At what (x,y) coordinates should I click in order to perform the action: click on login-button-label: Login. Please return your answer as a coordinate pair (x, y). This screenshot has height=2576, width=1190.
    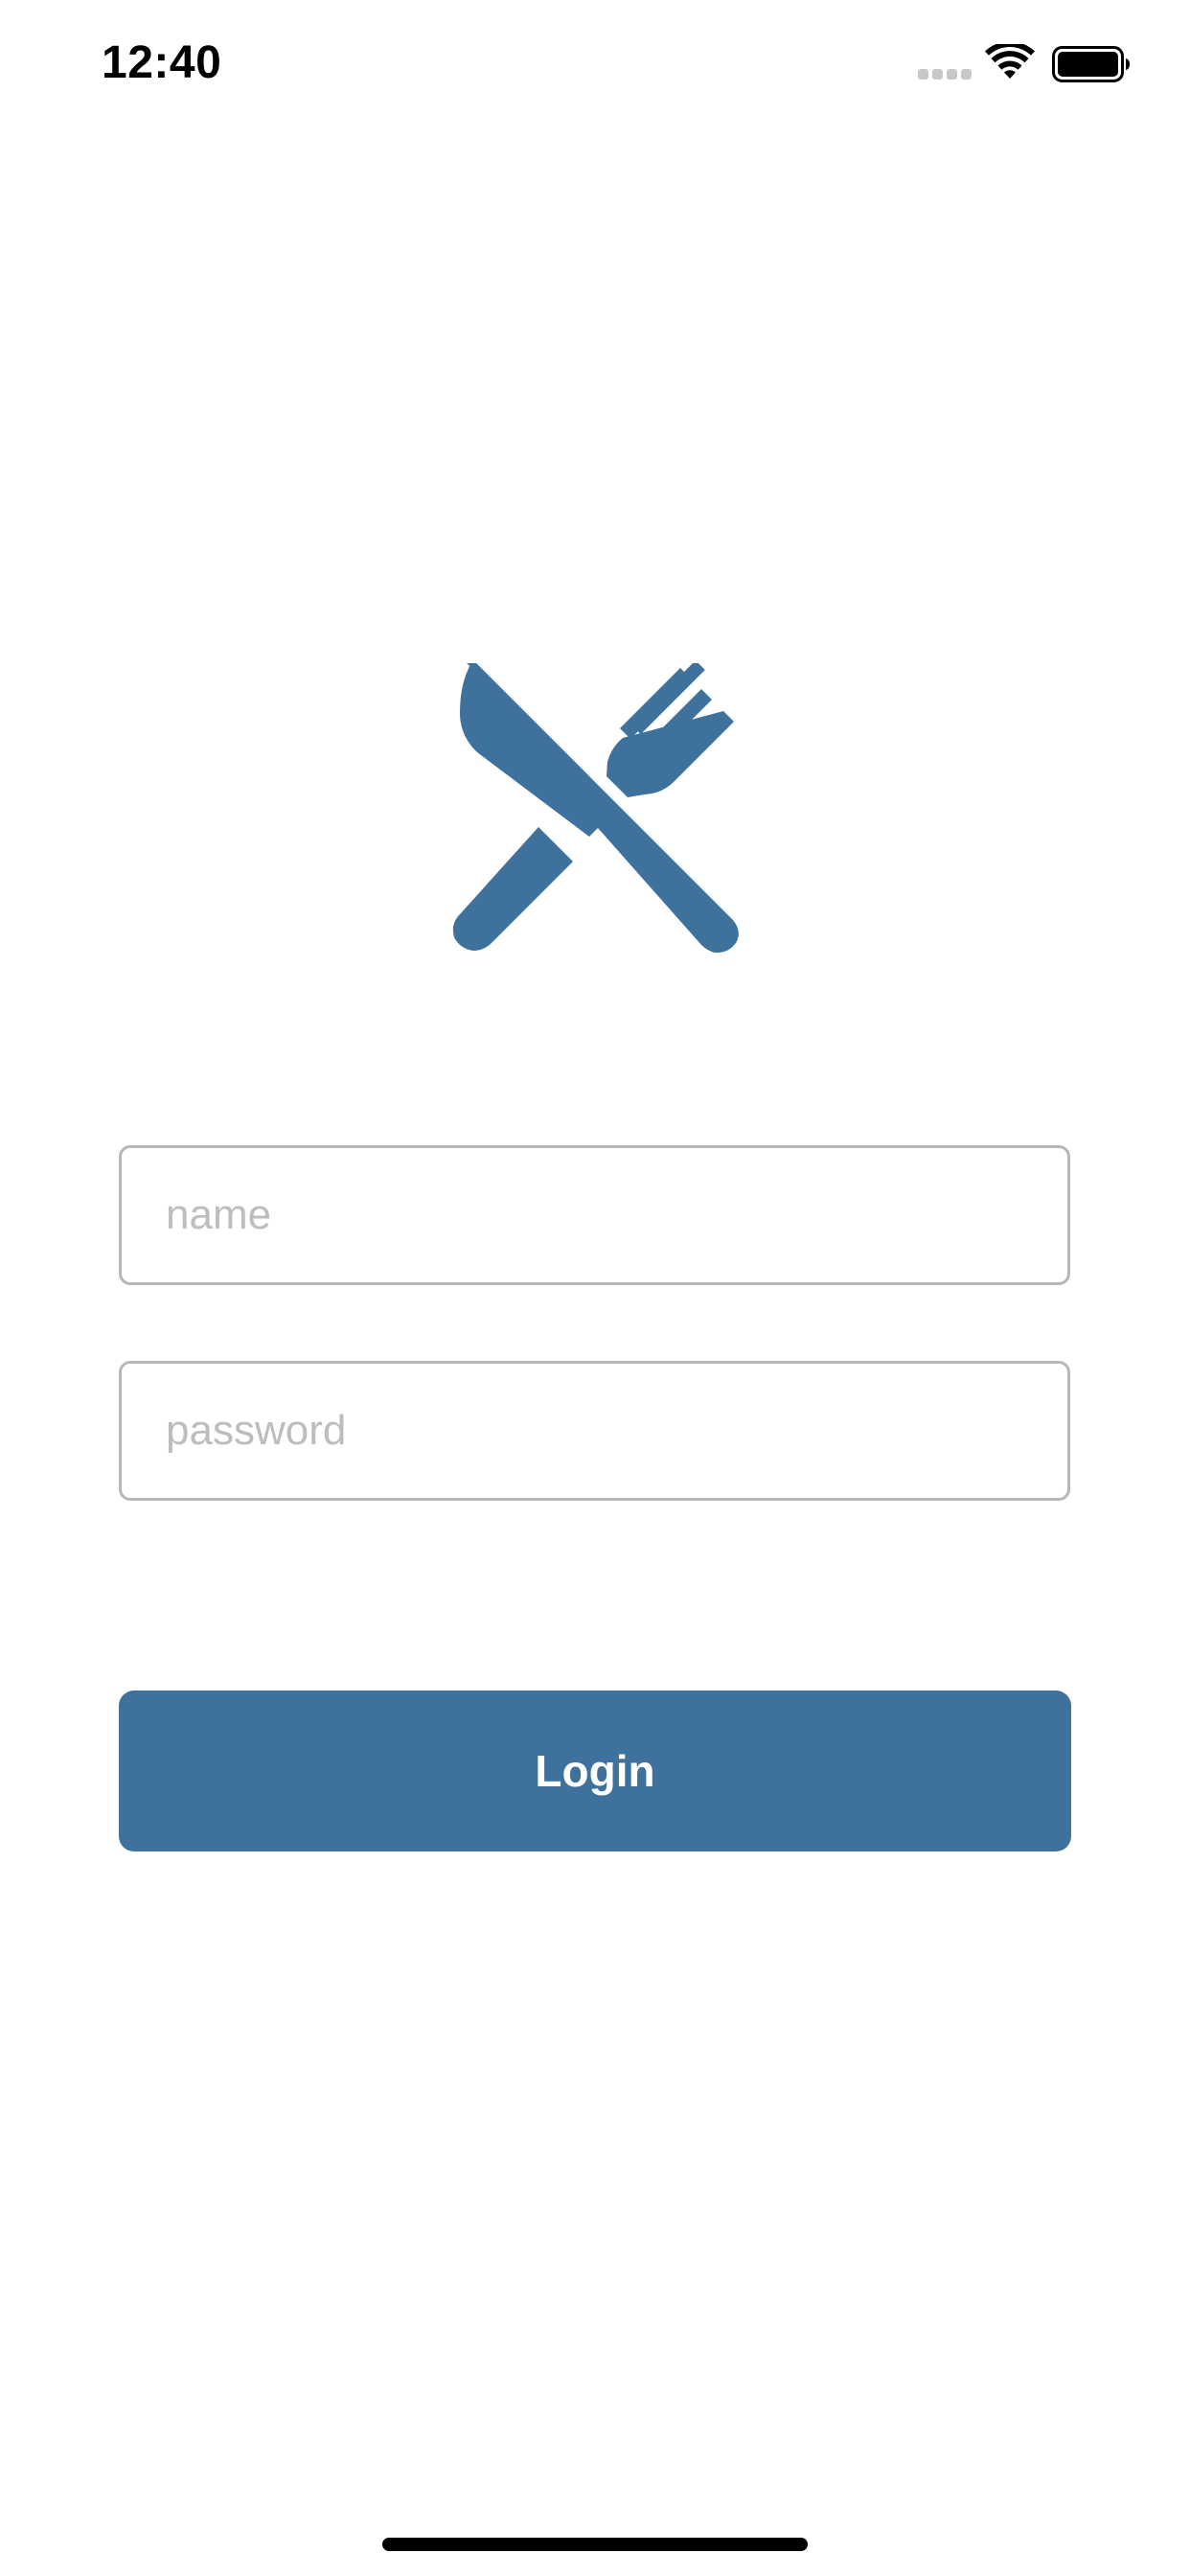
    Looking at the image, I should click on (595, 1771).